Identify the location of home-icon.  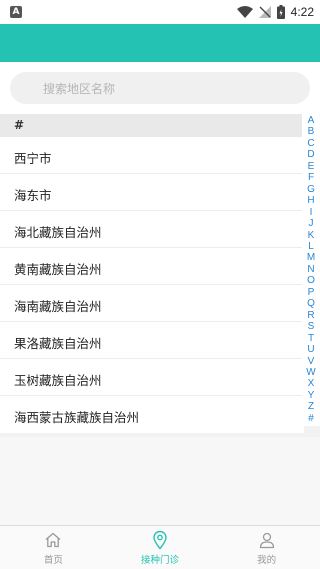
(53, 539).